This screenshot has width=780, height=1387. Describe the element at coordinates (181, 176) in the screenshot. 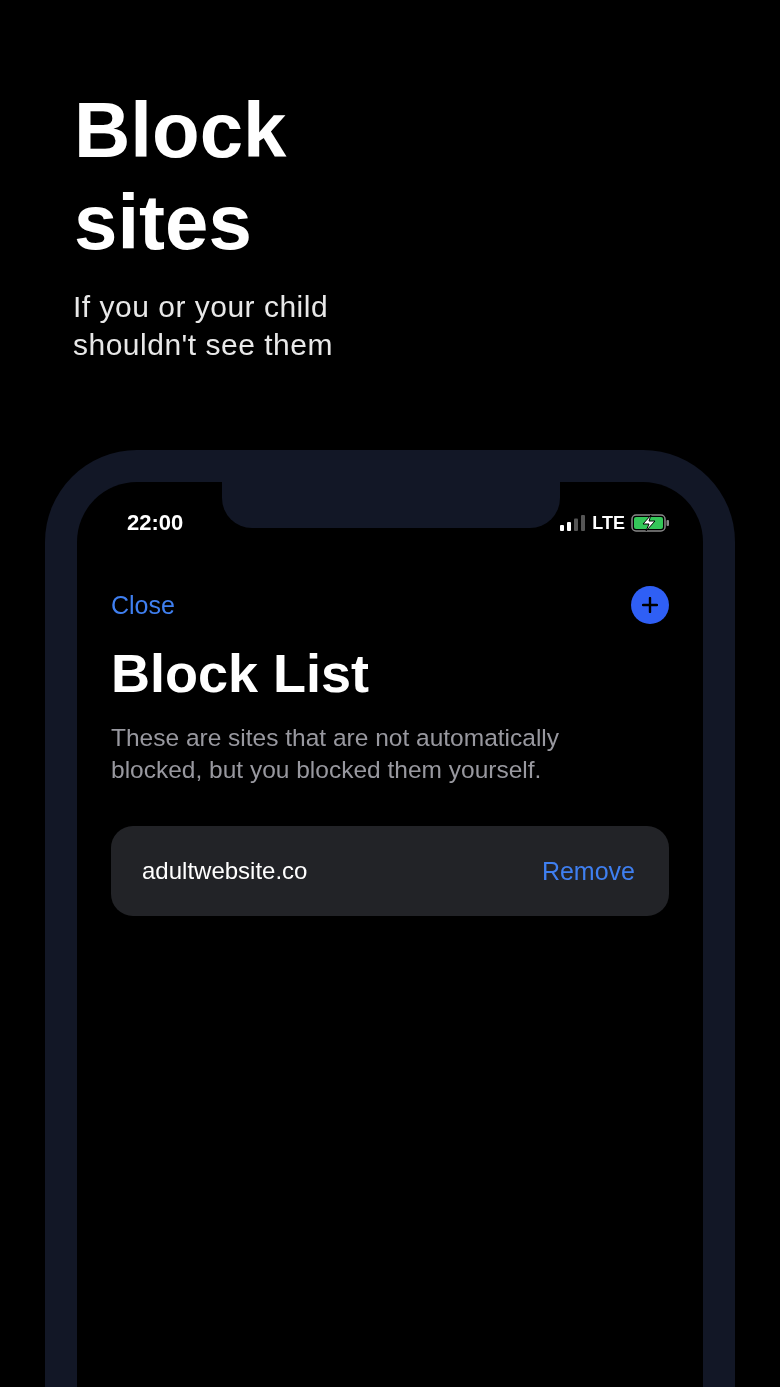

I see `headline: Block sites` at that location.